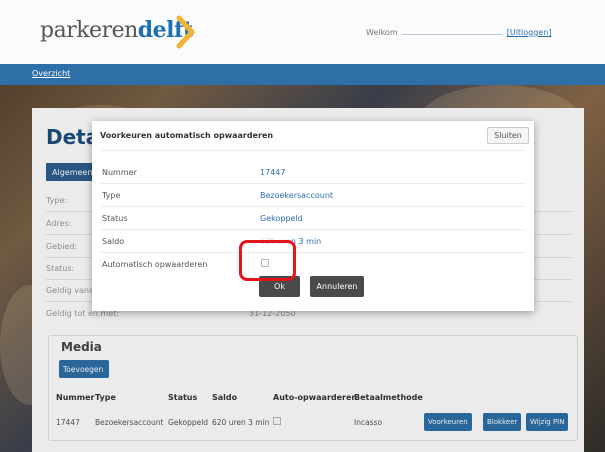 The height and width of the screenshot is (452, 605). What do you see at coordinates (273, 172) in the screenshot?
I see `modal-value-number: 17447` at bounding box center [273, 172].